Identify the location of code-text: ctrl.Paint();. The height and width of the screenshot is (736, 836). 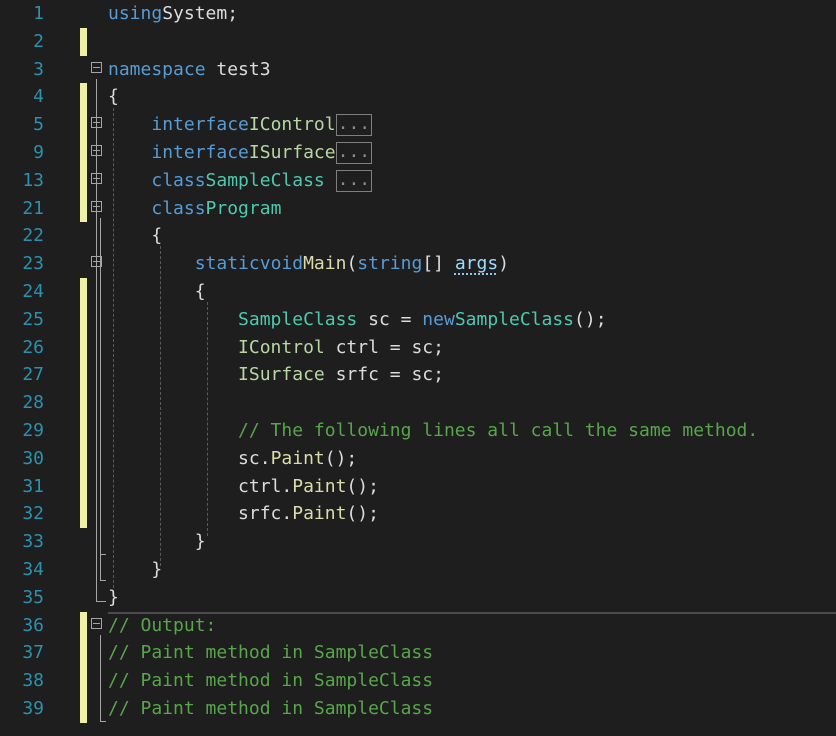
(243, 487).